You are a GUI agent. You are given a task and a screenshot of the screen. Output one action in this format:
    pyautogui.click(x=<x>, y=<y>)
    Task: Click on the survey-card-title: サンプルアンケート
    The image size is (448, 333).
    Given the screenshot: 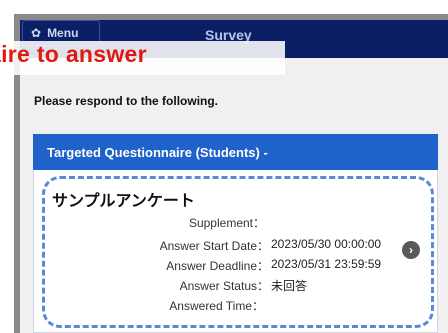 What is the action you would take?
    pyautogui.click(x=123, y=201)
    